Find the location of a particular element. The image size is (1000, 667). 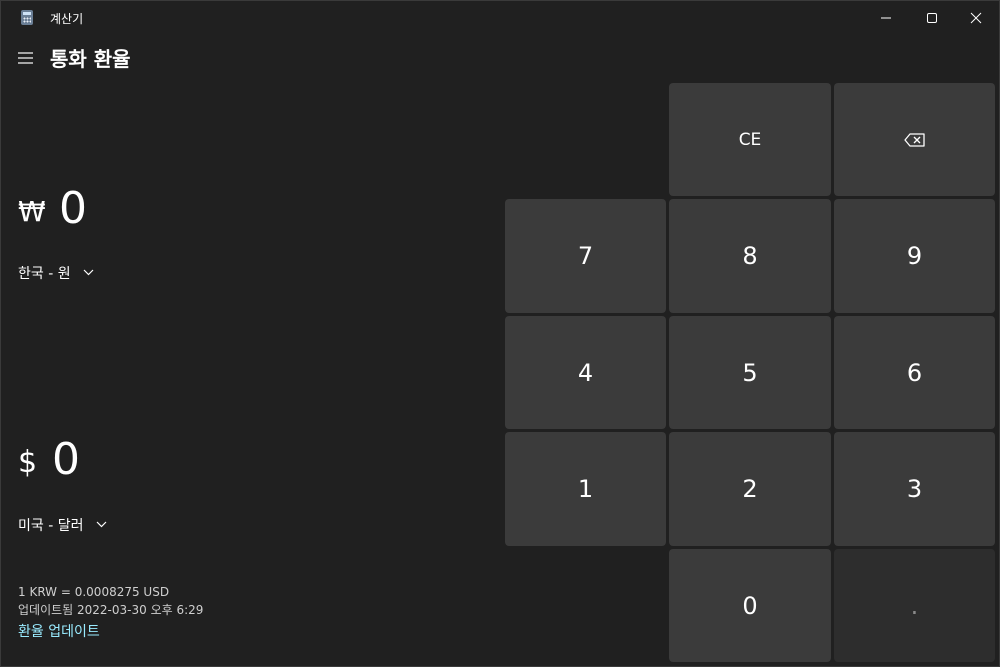

minimize-button is located at coordinates (886, 18).